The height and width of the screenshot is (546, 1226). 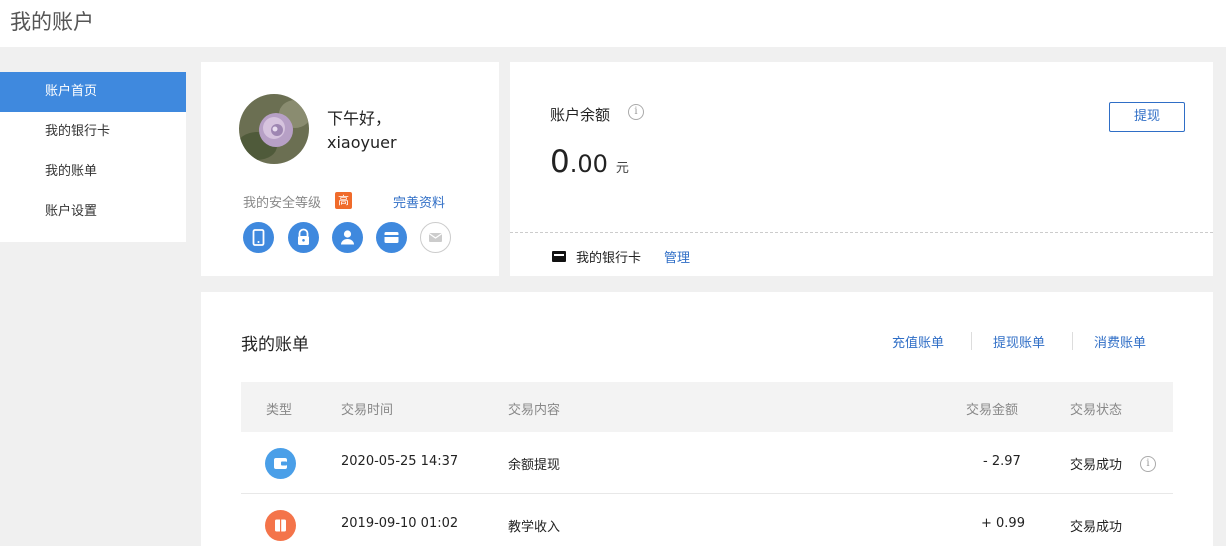 I want to click on complete-profile-link: 完善资料, so click(x=419, y=201).